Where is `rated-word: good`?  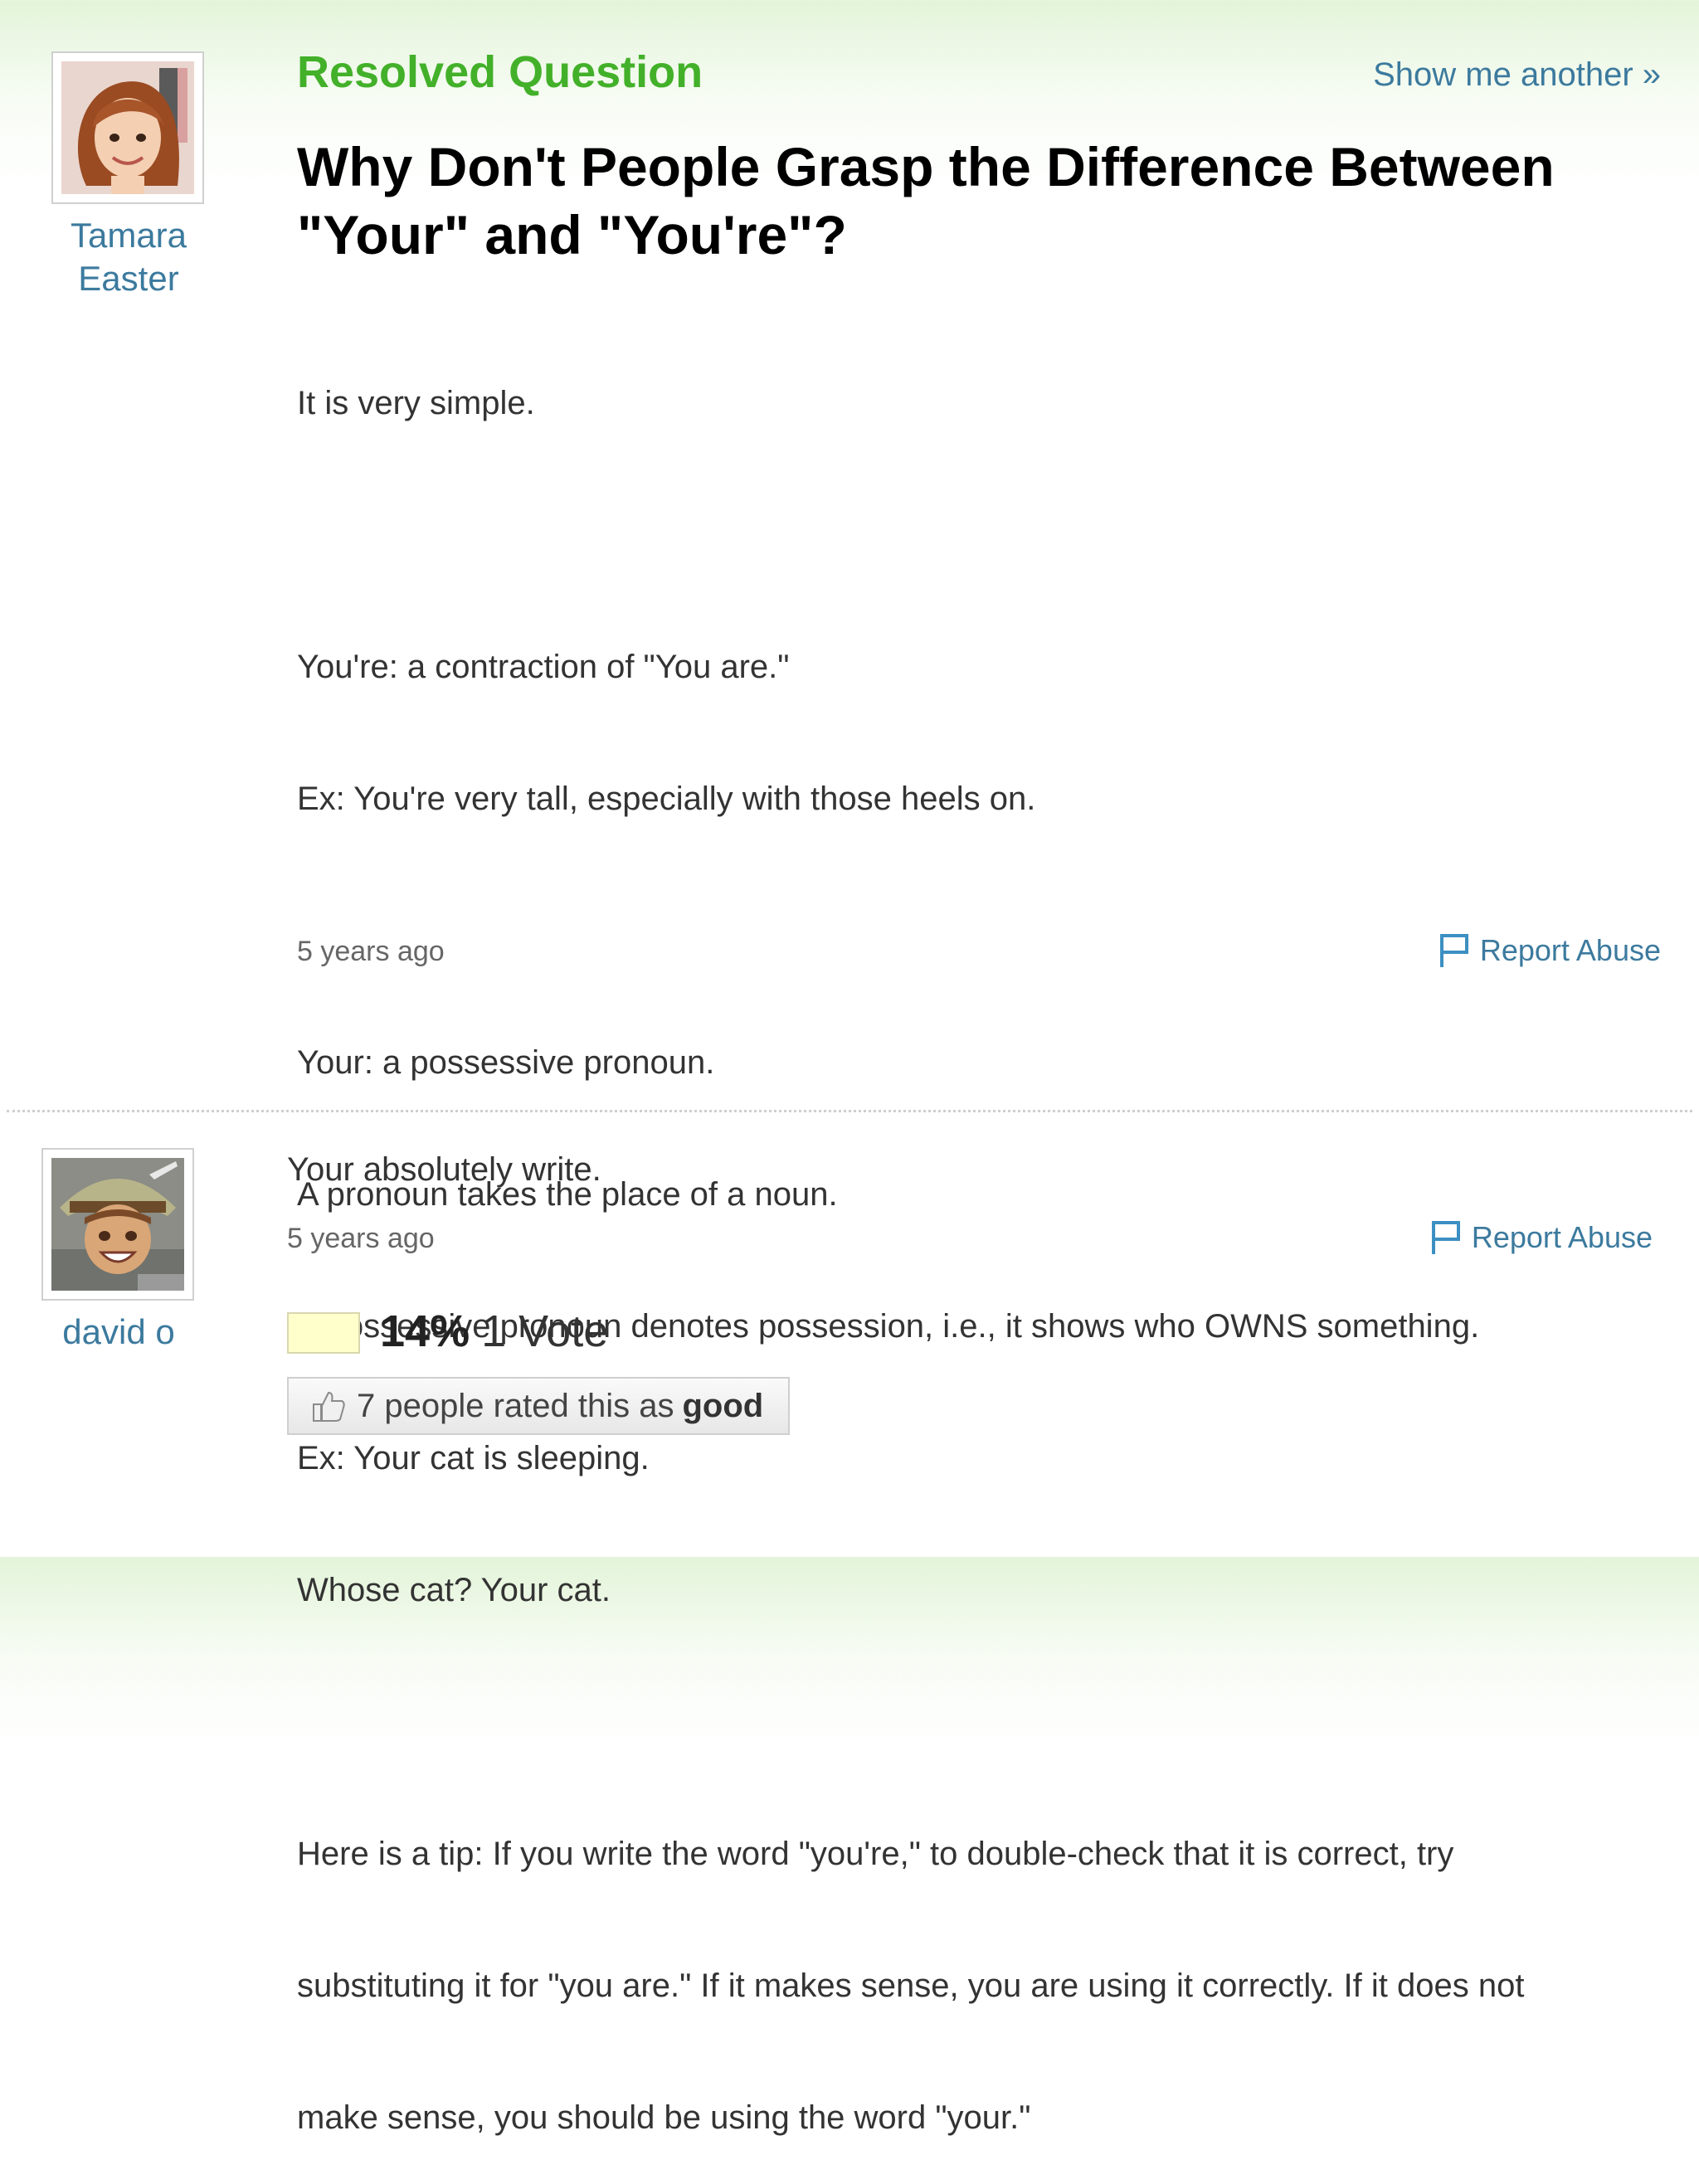 rated-word: good is located at coordinates (723, 1405).